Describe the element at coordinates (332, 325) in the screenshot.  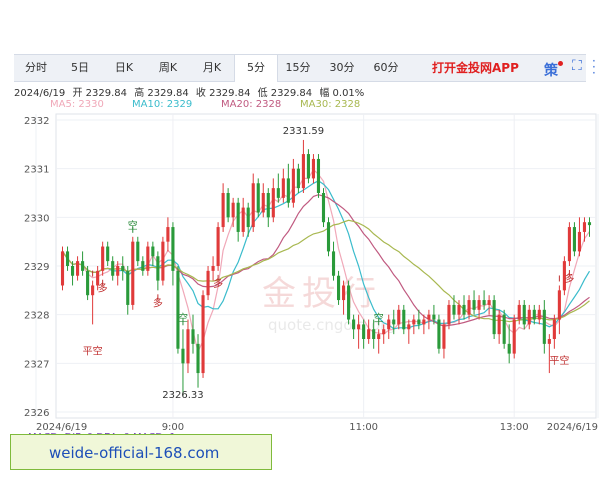
I see `watermark-subtext: quote.cngold.org` at that location.